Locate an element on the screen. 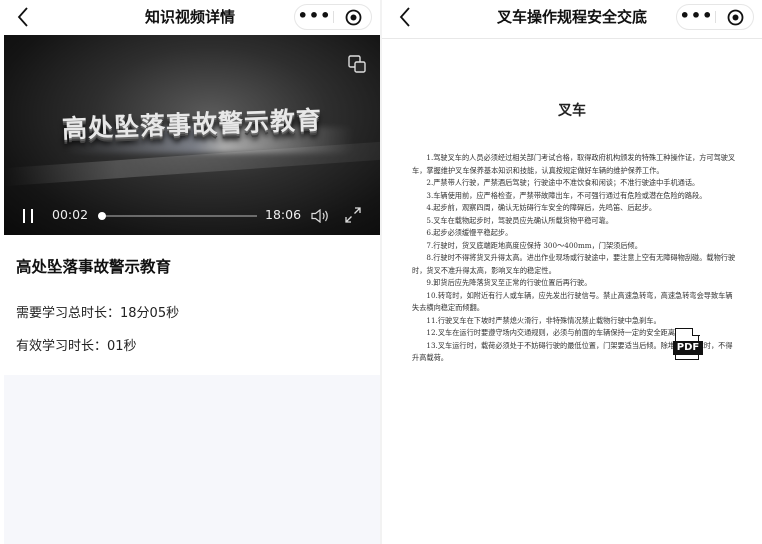 The width and height of the screenshot is (762, 544). page-title: 叉车操作规程安全交底 is located at coordinates (571, 17).